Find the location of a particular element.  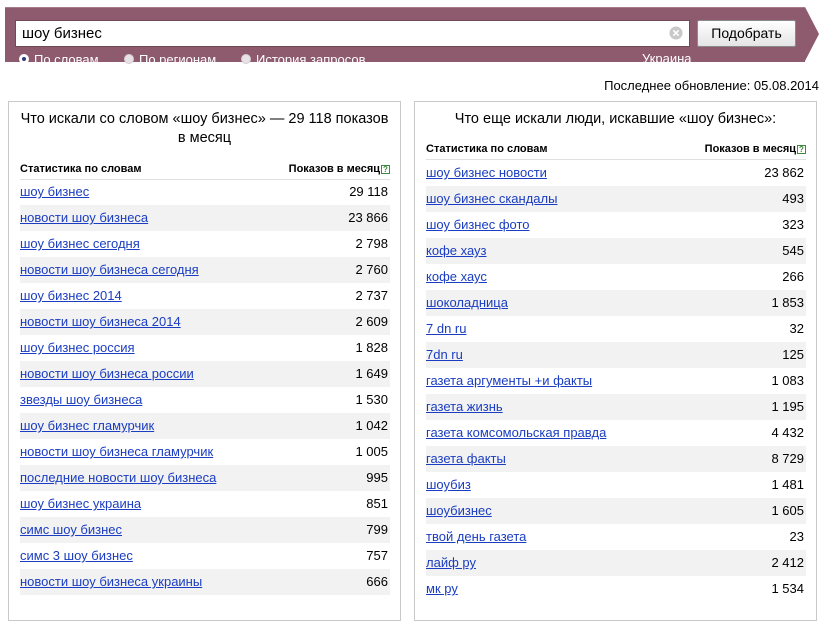

table-row: звезды шоу бизнеса 1 530 is located at coordinates (205, 400).